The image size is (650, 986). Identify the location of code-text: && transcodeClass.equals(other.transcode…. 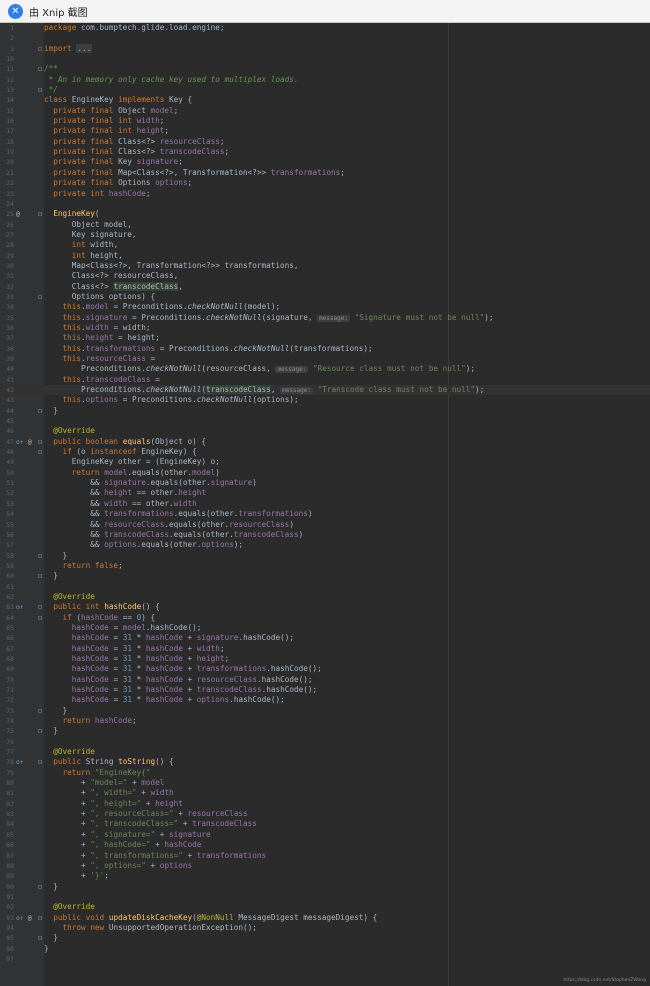
(173, 535).